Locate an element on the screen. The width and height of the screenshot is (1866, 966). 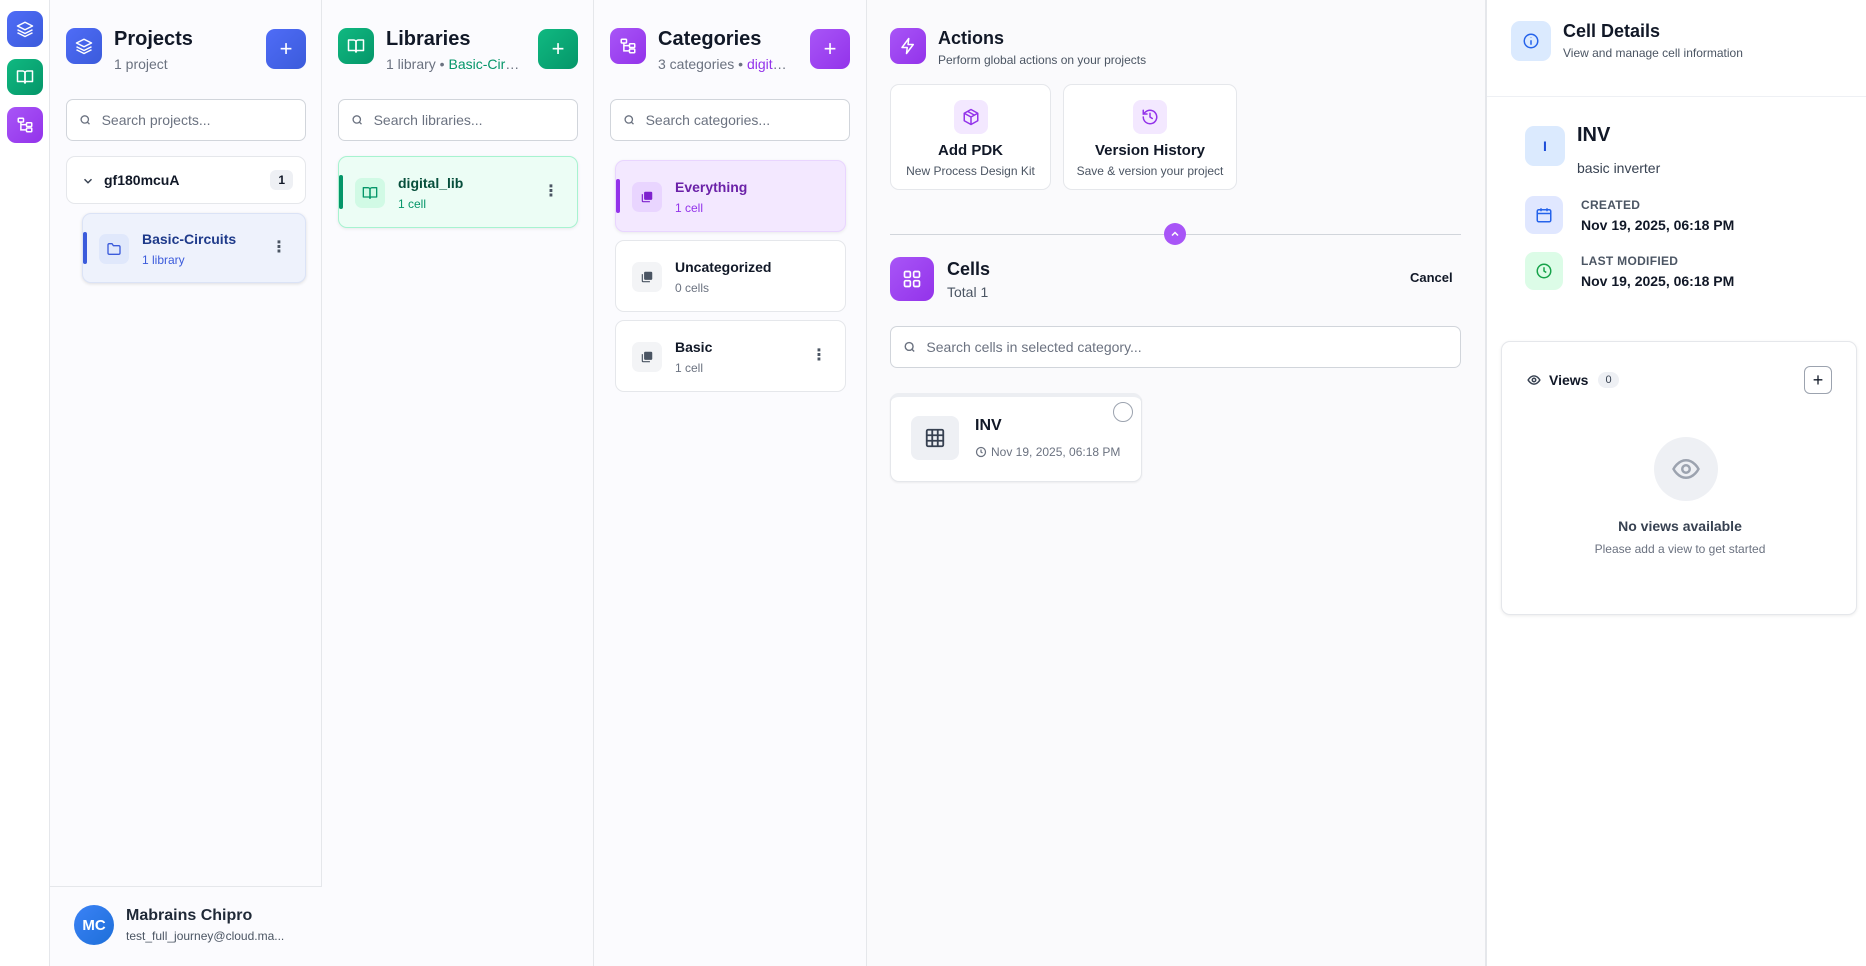
rail-categories-button is located at coordinates (25, 125).